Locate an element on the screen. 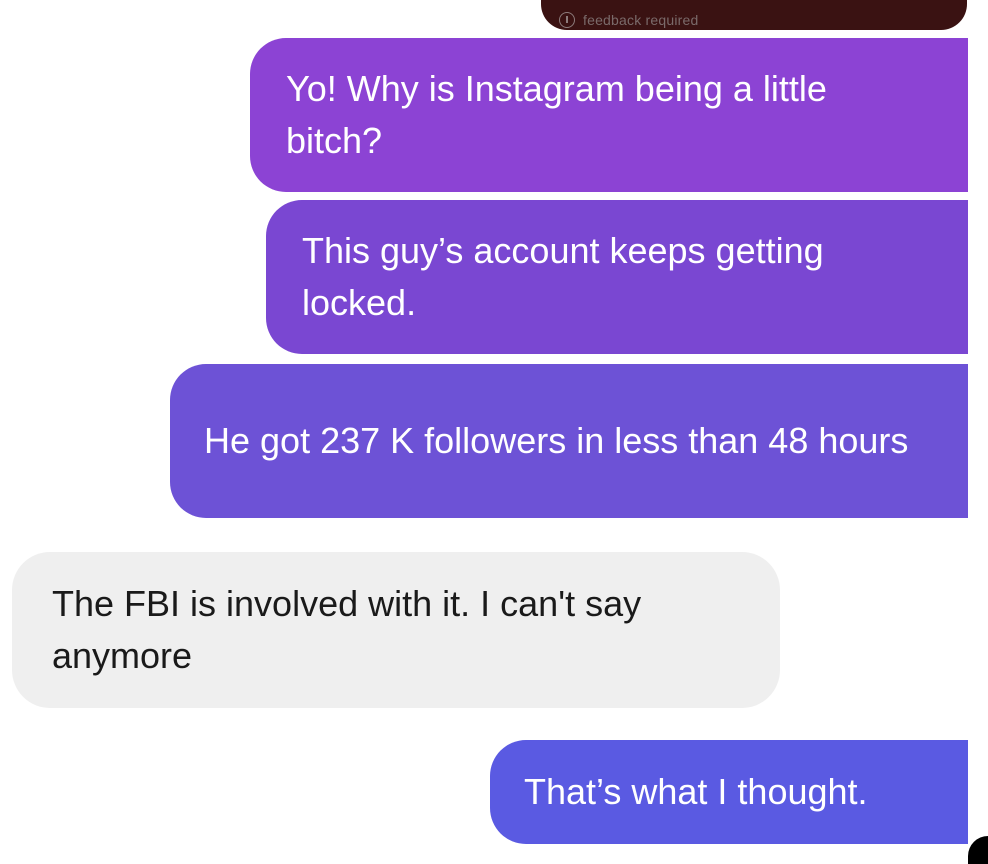 This screenshot has height=864, width=988. feedback-badge: feedback required is located at coordinates (628, 20).